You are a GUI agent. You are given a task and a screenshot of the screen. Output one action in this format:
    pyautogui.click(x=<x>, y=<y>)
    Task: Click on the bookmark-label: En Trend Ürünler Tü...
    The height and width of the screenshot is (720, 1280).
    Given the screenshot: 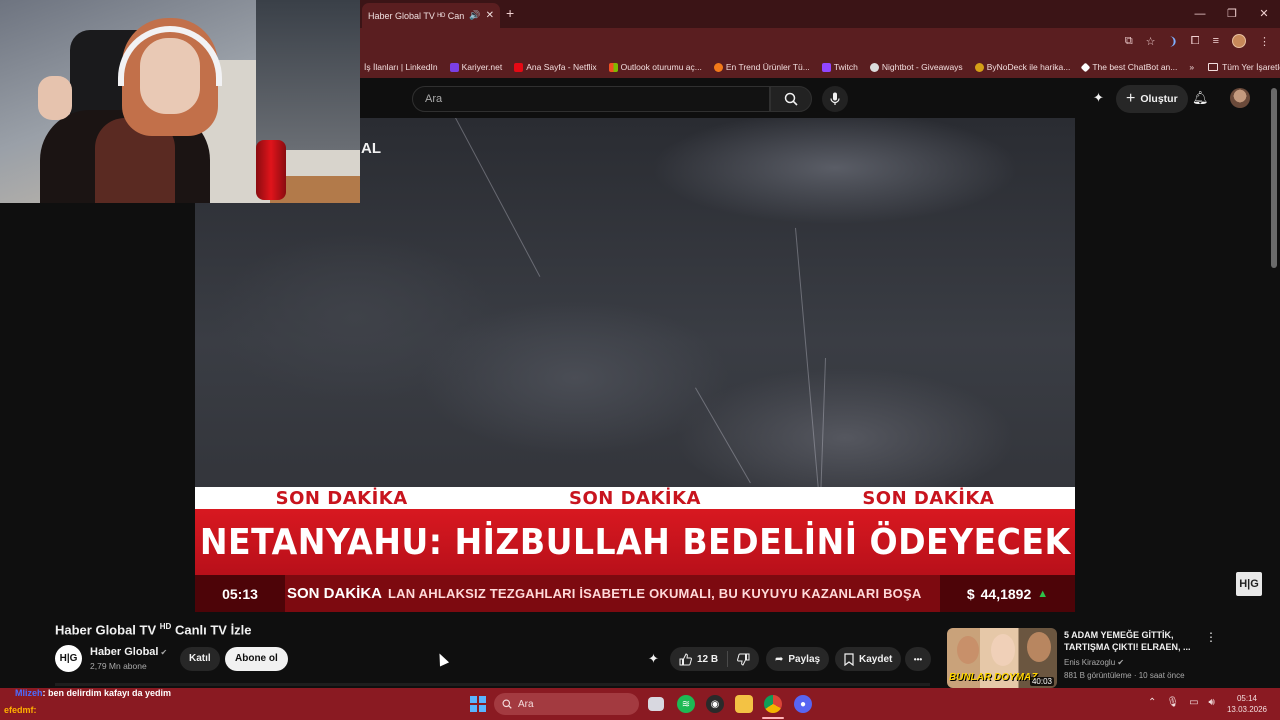 What is the action you would take?
    pyautogui.click(x=767, y=67)
    